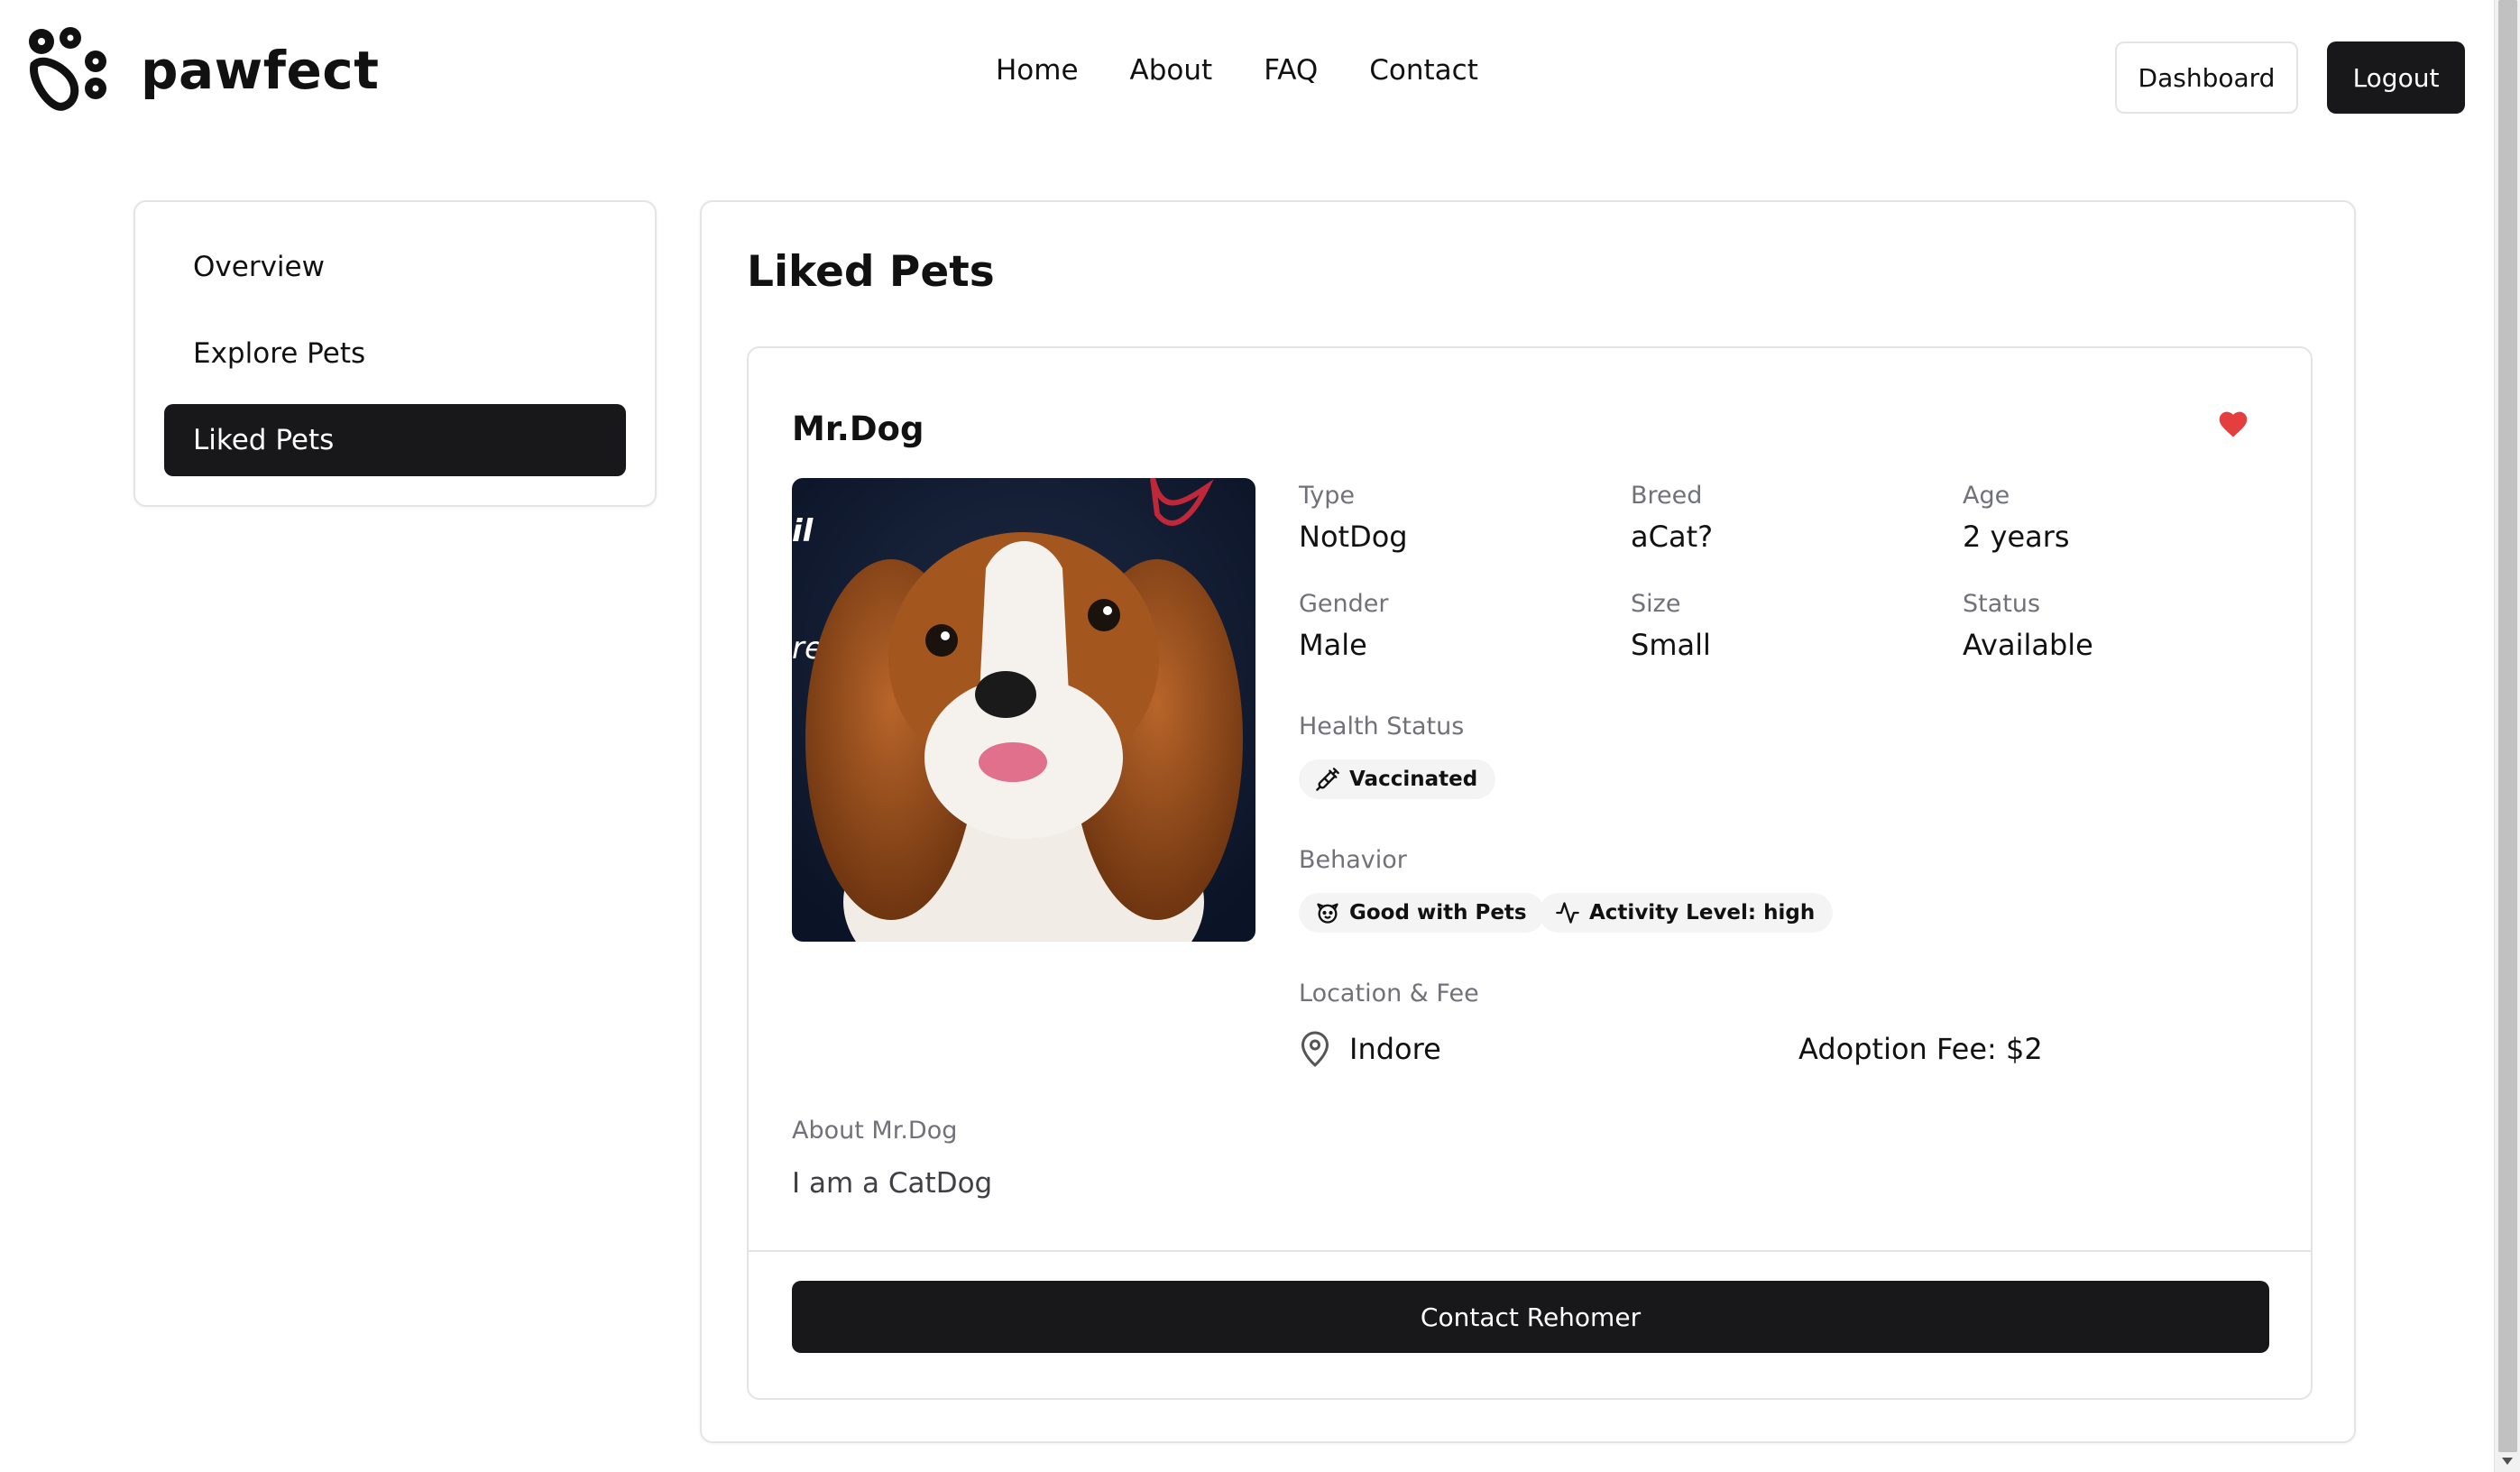 This screenshot has width=2520, height=1472. What do you see at coordinates (1987, 496) in the screenshot?
I see `age-label: Age` at bounding box center [1987, 496].